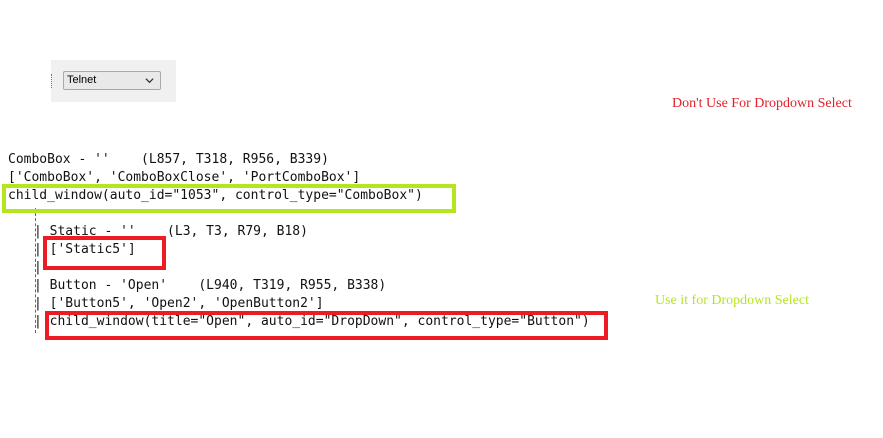 This screenshot has height=438, width=883. Describe the element at coordinates (732, 300) in the screenshot. I see `use-it-note: Use it for Dropdown Select` at that location.